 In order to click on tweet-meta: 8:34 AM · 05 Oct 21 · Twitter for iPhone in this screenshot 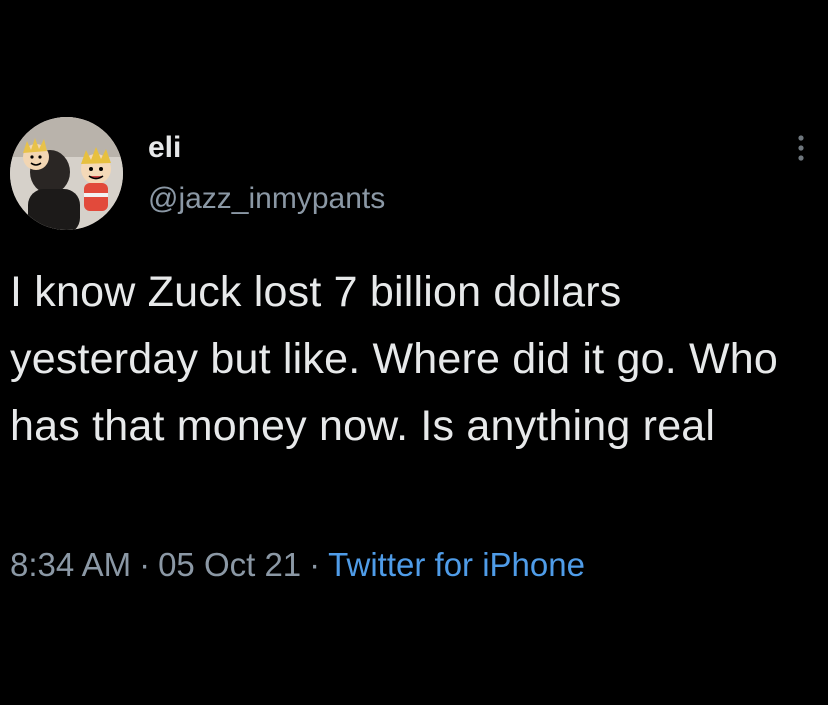, I will do `click(297, 565)`.